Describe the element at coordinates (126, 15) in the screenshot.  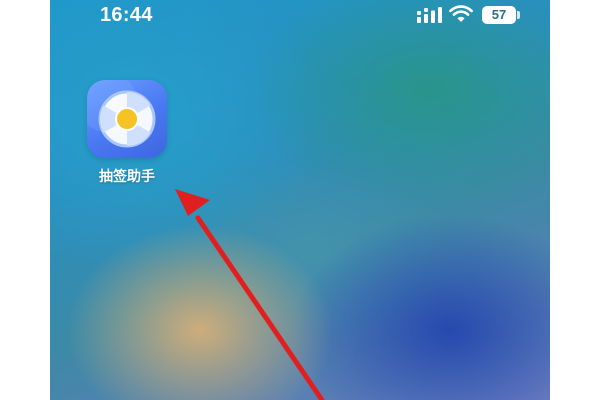
I see `status-time: 16:44` at that location.